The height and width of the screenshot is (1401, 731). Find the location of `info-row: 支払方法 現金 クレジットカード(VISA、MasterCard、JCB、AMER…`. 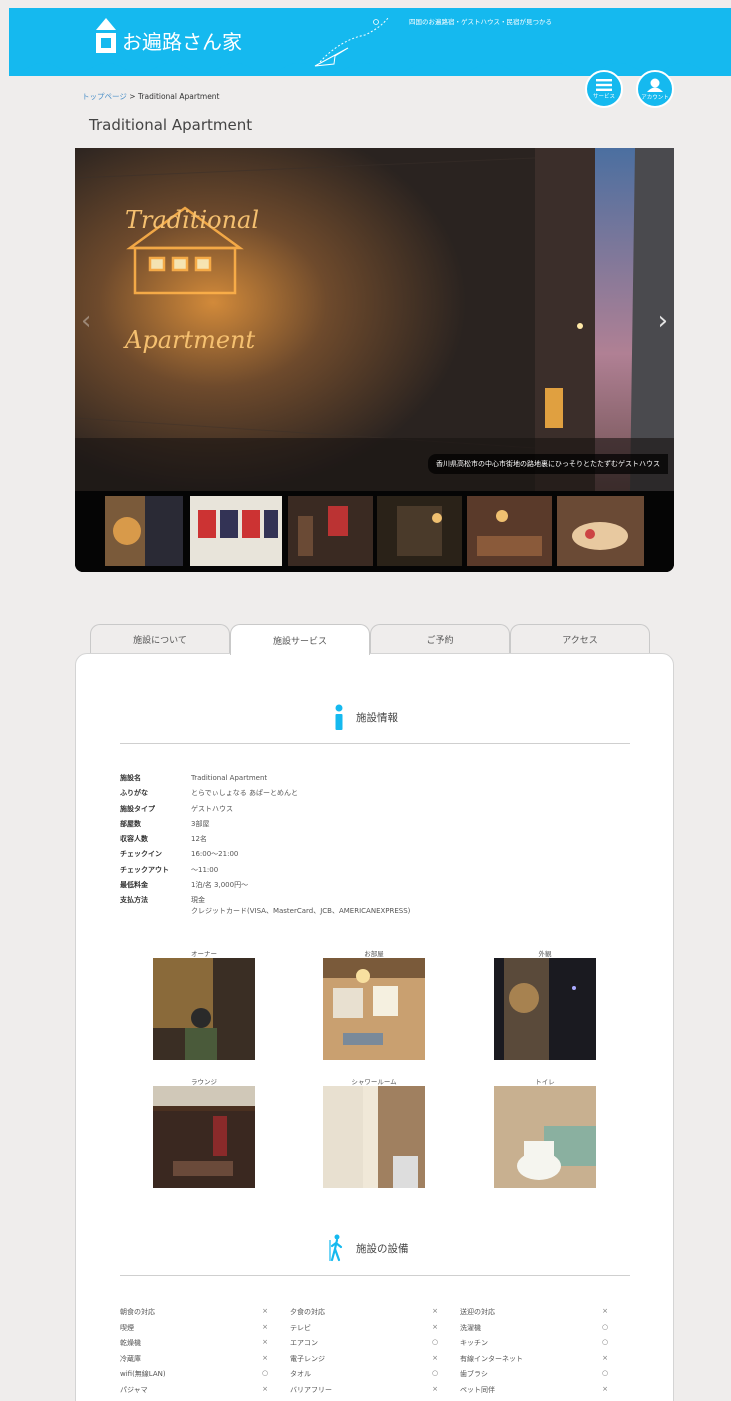

info-row: 支払方法 現金 クレジットカード(VISA、MasterCard、JCB、AMER… is located at coordinates (265, 906).